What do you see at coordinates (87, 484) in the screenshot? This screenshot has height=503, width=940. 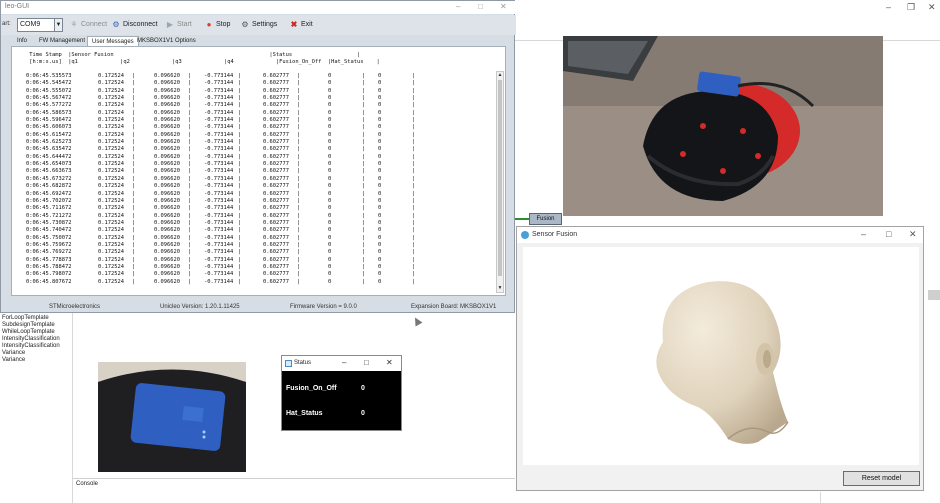 I see `console-label: Console` at bounding box center [87, 484].